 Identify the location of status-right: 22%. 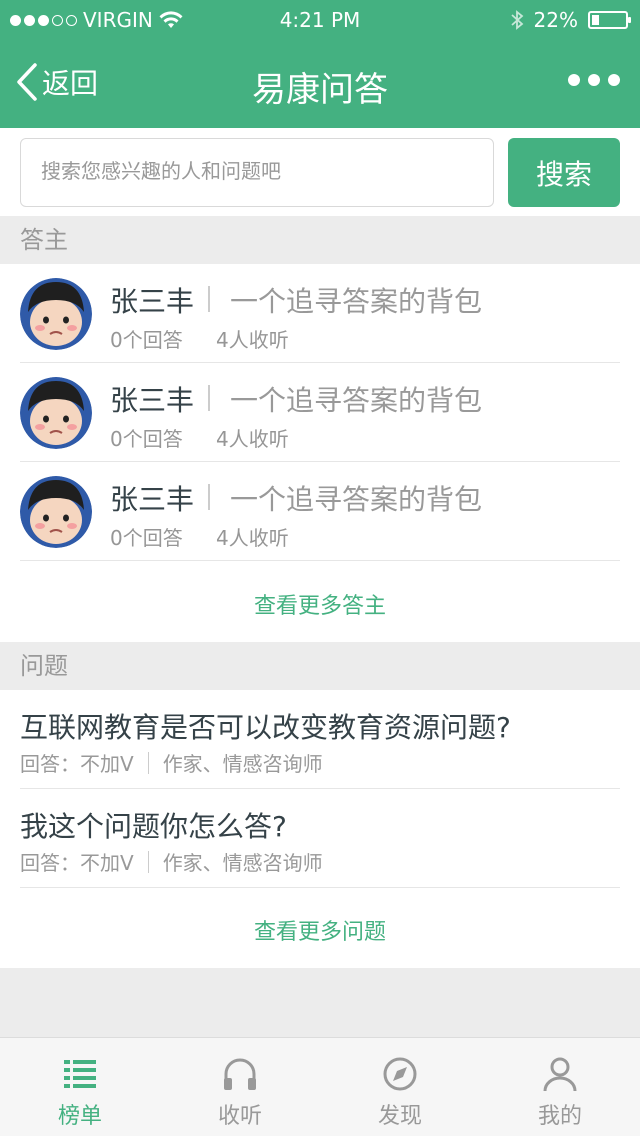
(570, 20).